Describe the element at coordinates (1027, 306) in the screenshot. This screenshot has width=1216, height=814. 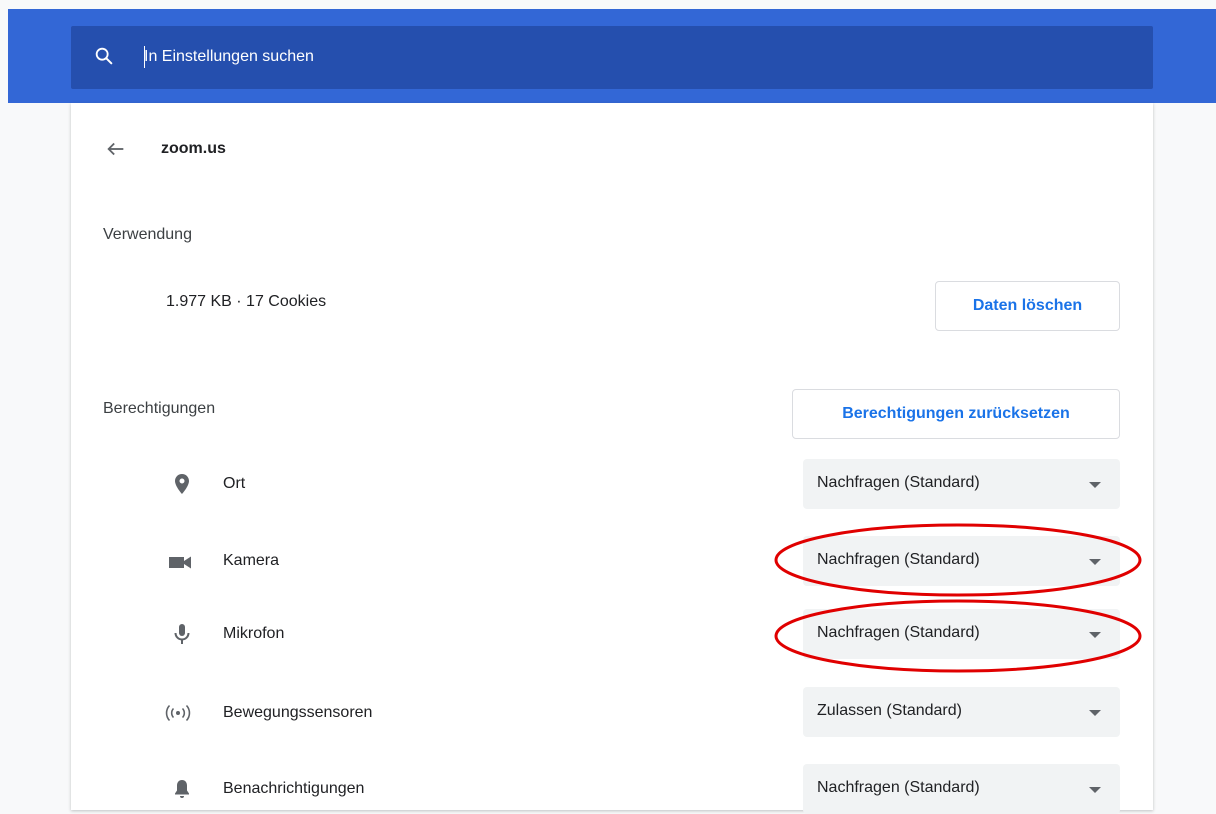
I see `clear-data-button: Daten löschen` at that location.